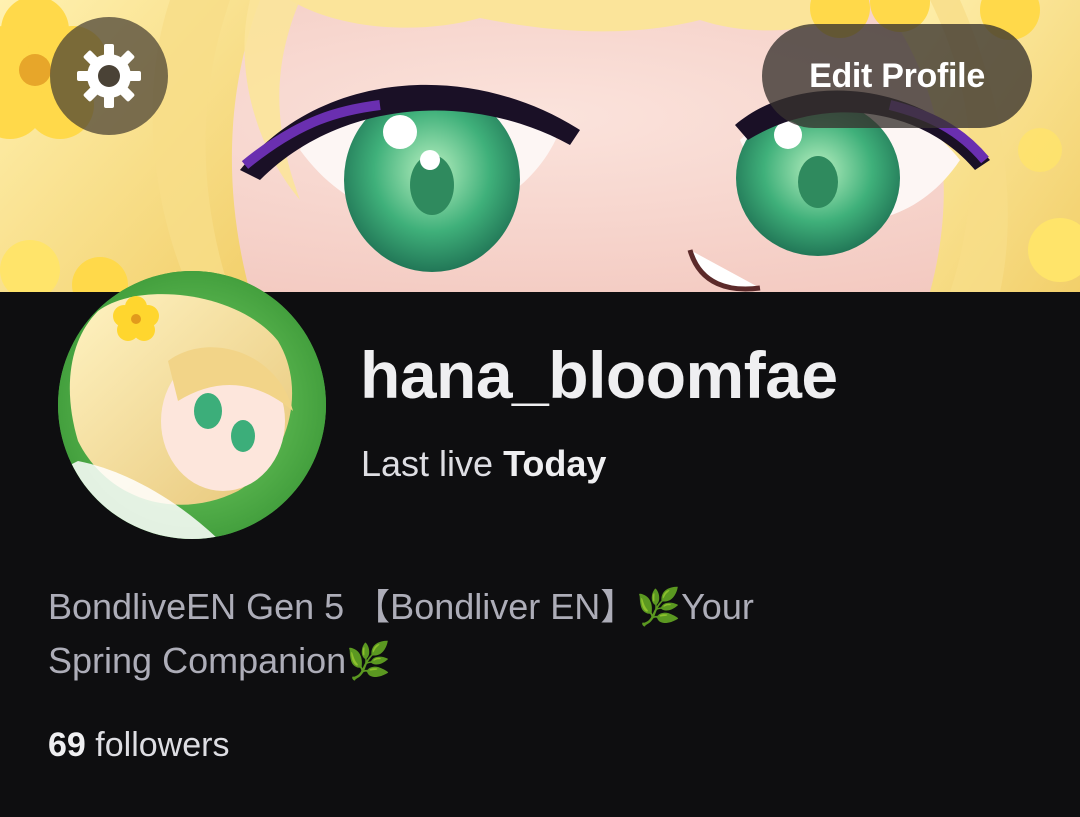  What do you see at coordinates (220, 660) in the screenshot?
I see `bio-line: Spring Companion🌿` at bounding box center [220, 660].